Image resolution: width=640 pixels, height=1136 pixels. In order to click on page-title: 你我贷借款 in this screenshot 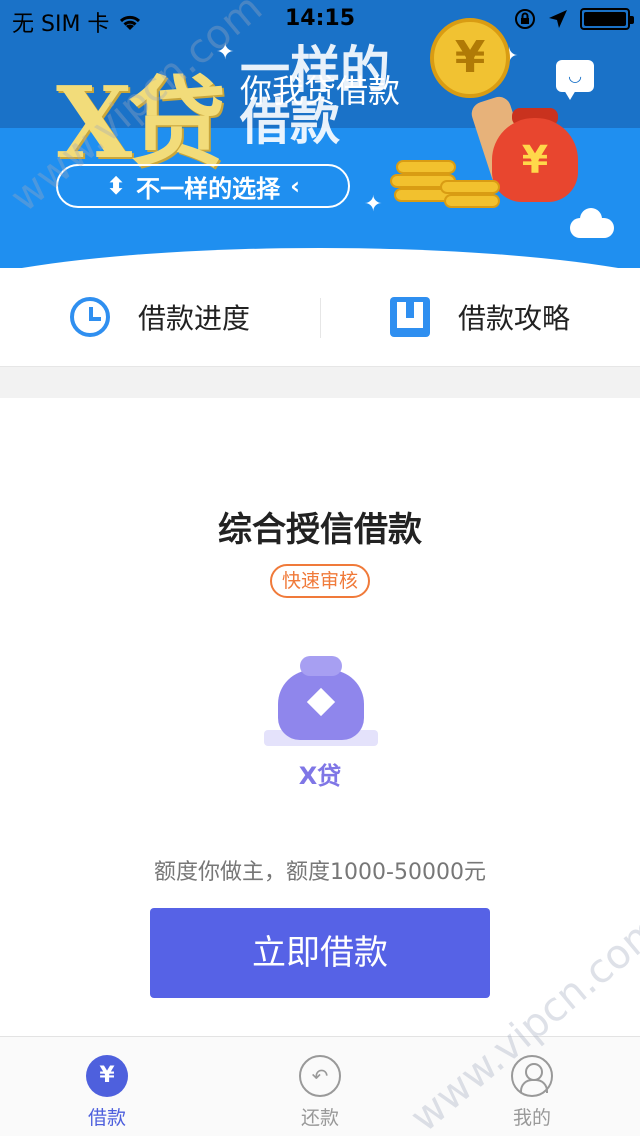, I will do `click(319, 91)`.